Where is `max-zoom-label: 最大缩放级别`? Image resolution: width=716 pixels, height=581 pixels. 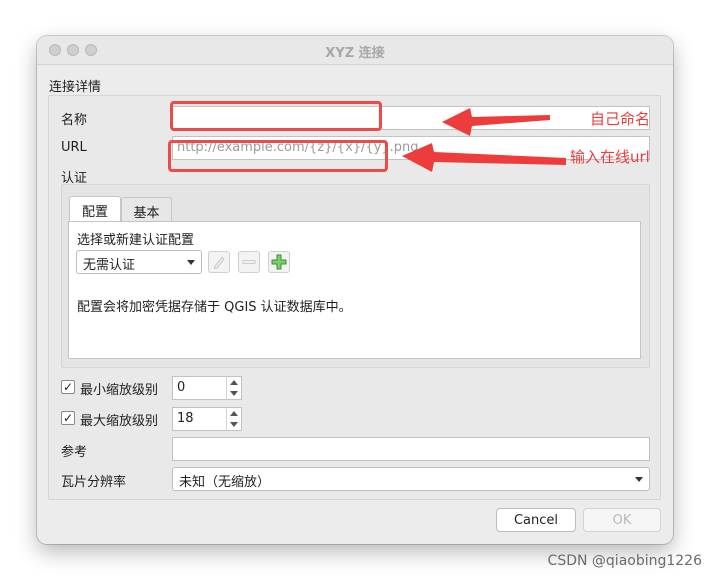
max-zoom-label: 最大缩放级别 is located at coordinates (119, 421).